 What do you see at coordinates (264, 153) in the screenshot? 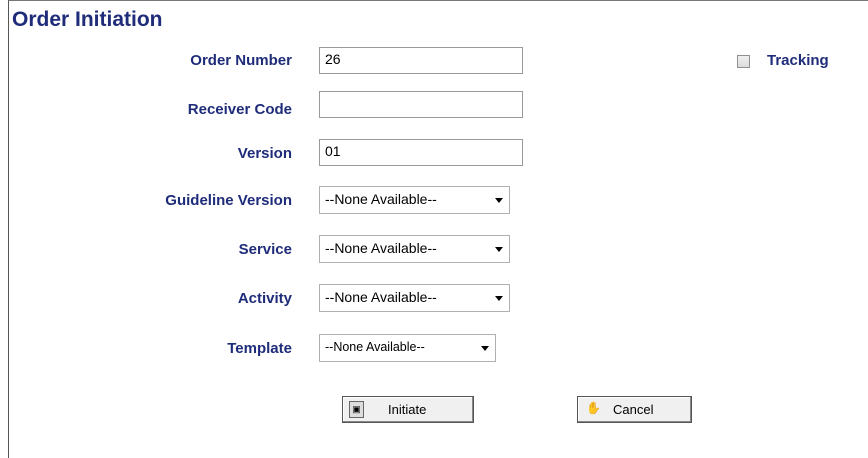
I see `version-label: Version` at bounding box center [264, 153].